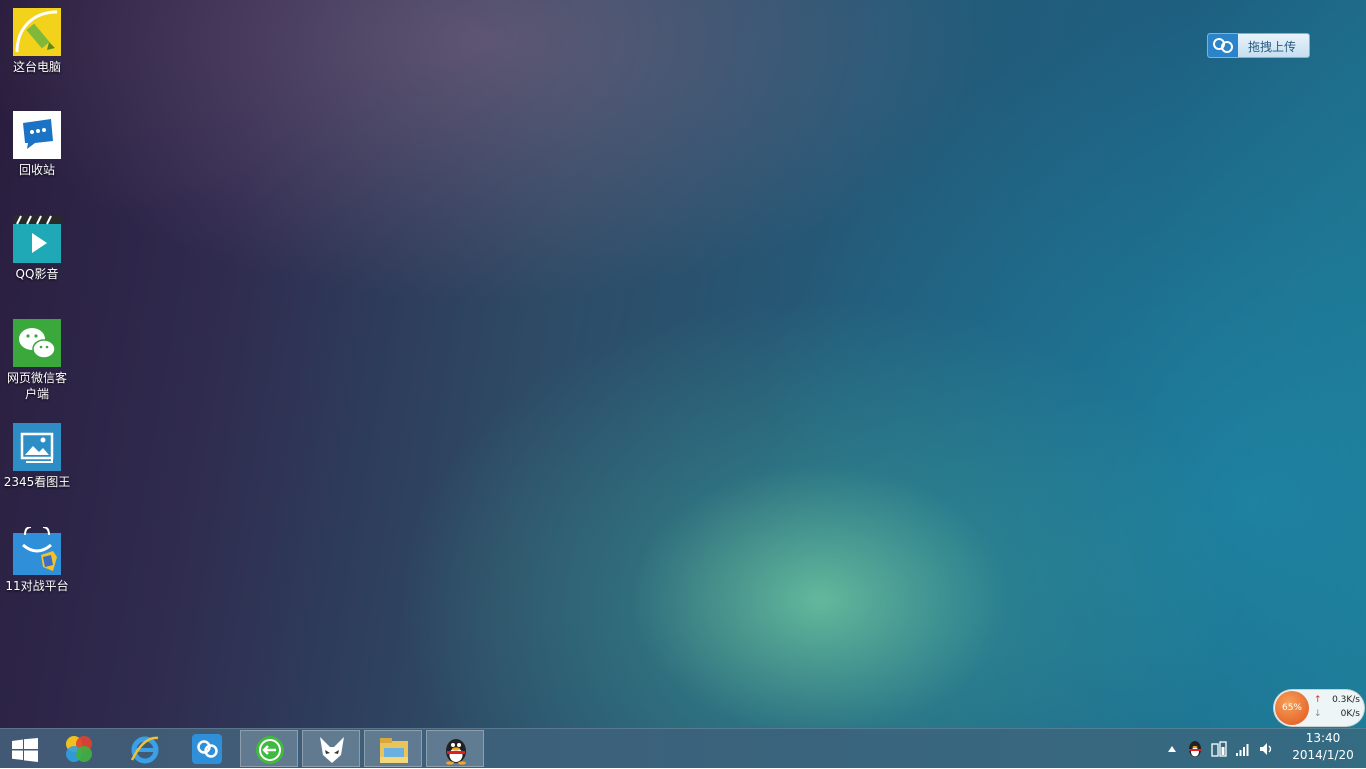 This screenshot has height=769, width=1366. I want to click on show-hidden-icon, so click(1172, 749).